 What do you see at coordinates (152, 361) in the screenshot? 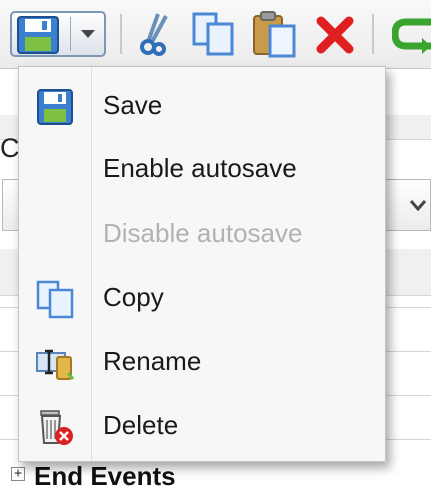
I see `menu-item-label: Rename` at bounding box center [152, 361].